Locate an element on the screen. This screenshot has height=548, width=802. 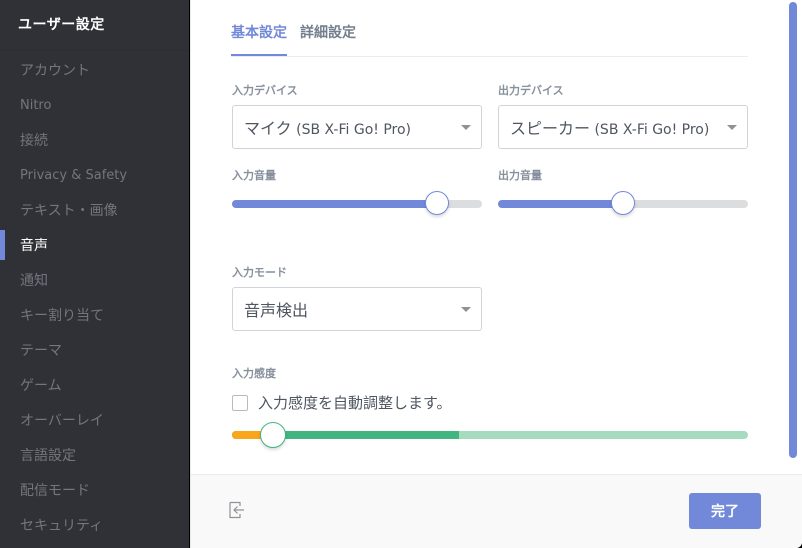
sidebar-item-label: キー割り当て is located at coordinates (62, 316).